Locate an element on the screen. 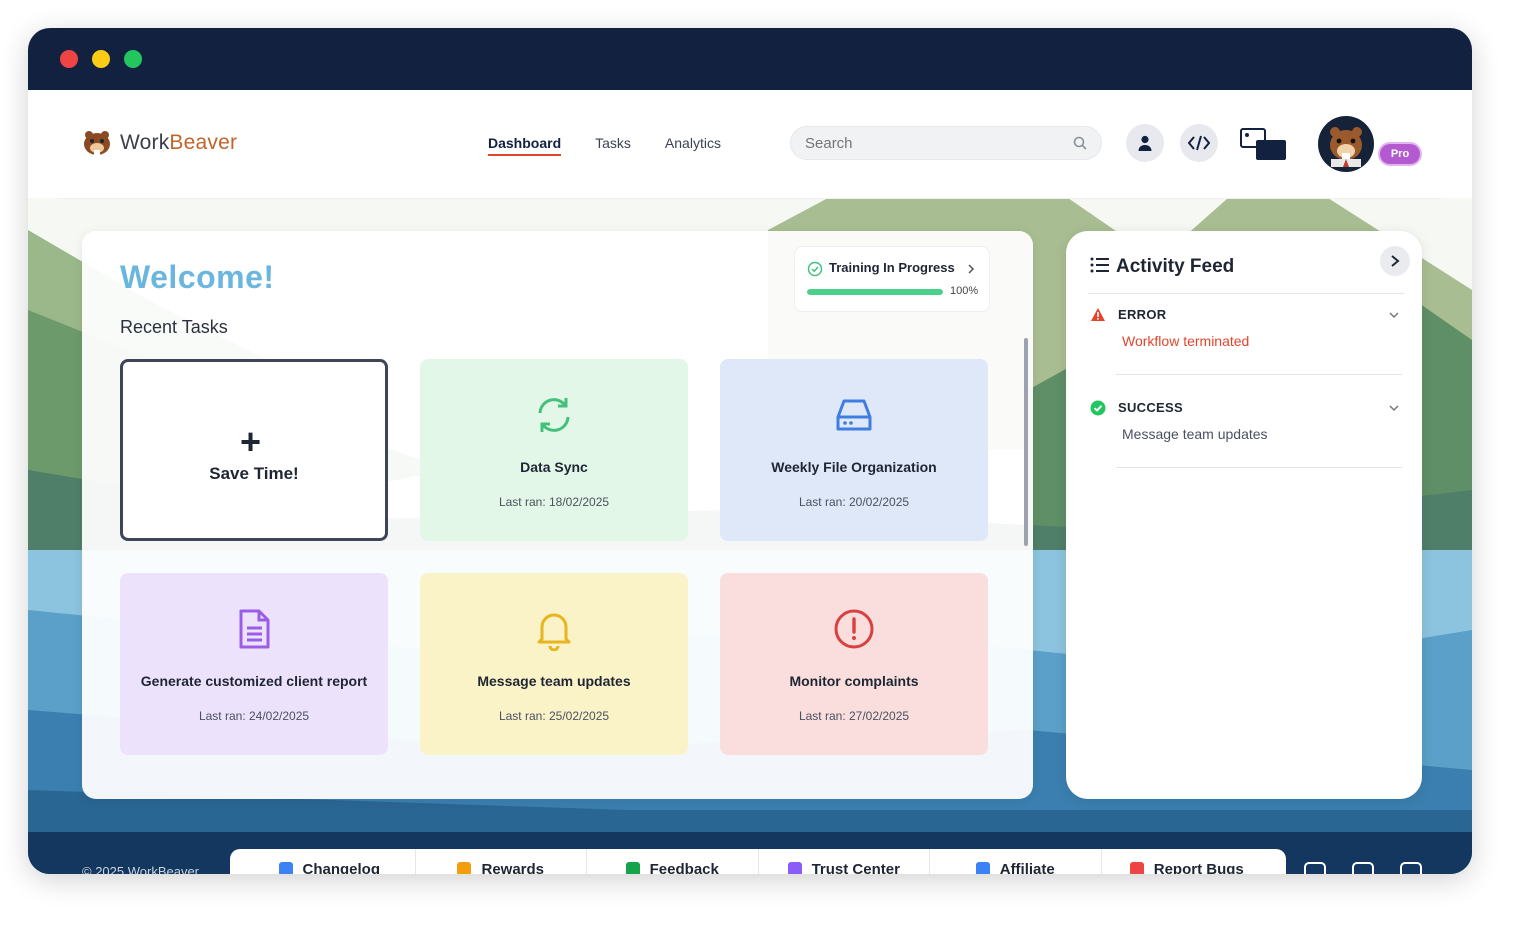 The width and height of the screenshot is (1524, 926). footer-link-changelog: Changelog is located at coordinates (330, 861).